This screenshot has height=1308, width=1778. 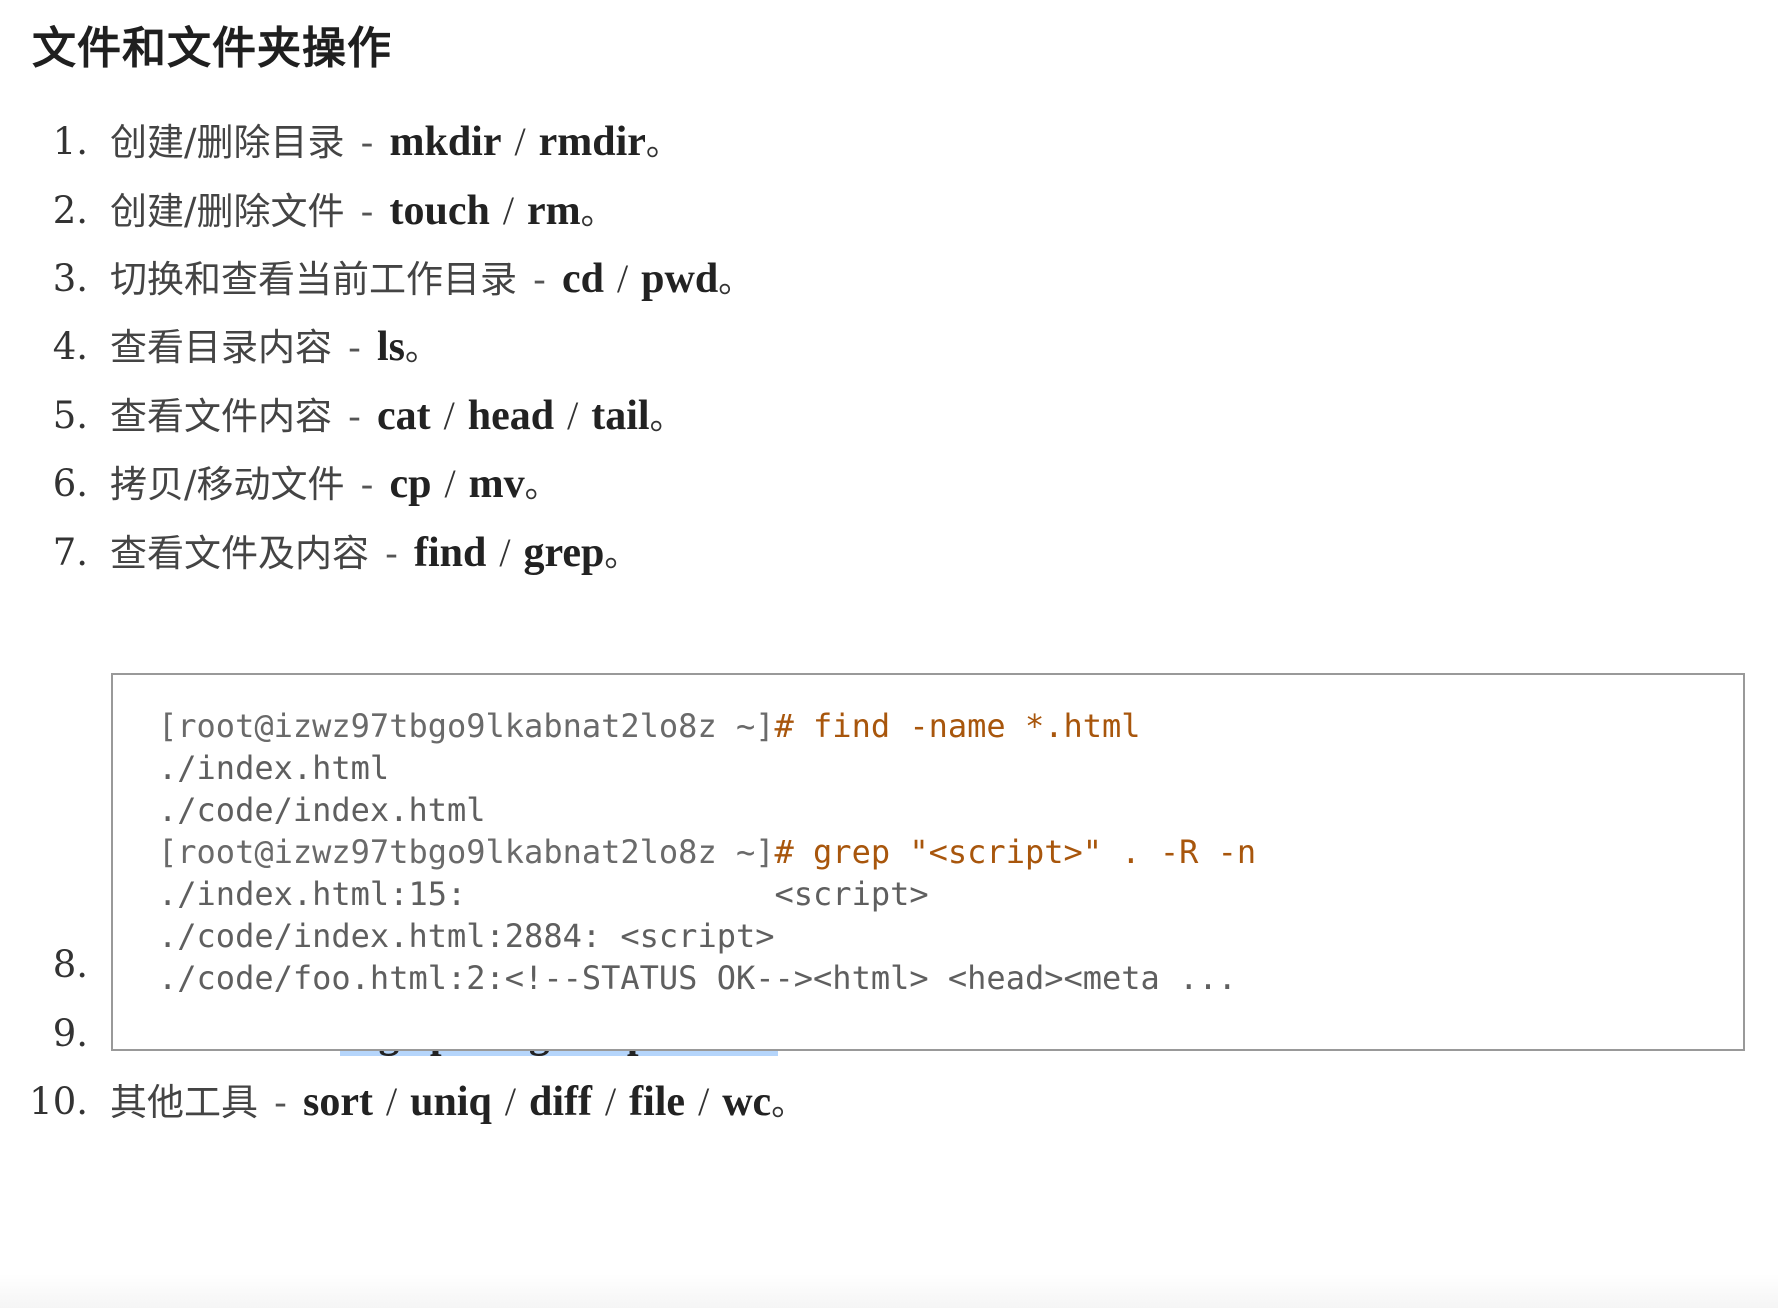 What do you see at coordinates (404, 416) in the screenshot?
I see `command-name: cat` at bounding box center [404, 416].